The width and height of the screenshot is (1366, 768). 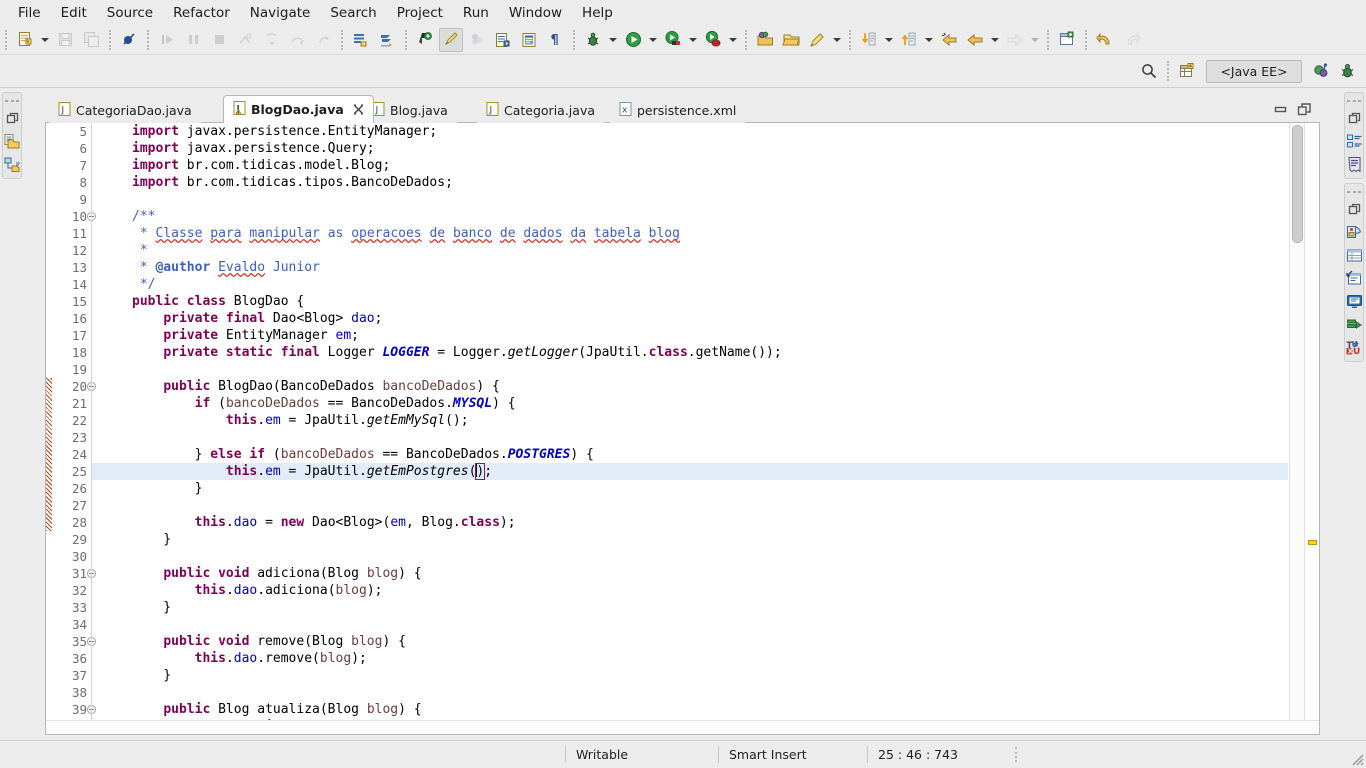 I want to click on maximize-icon, so click(x=1304, y=109).